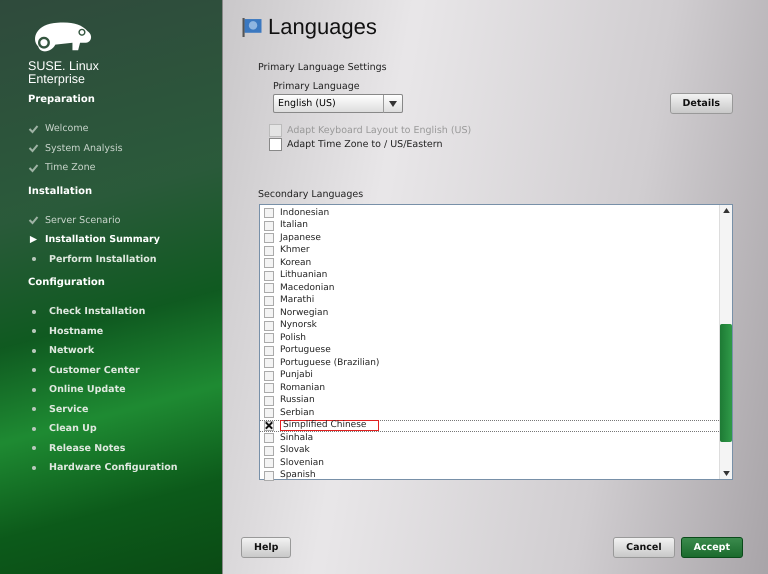 This screenshot has height=574, width=768. What do you see at coordinates (323, 67) in the screenshot?
I see `group-label: Primary Language Settings` at bounding box center [323, 67].